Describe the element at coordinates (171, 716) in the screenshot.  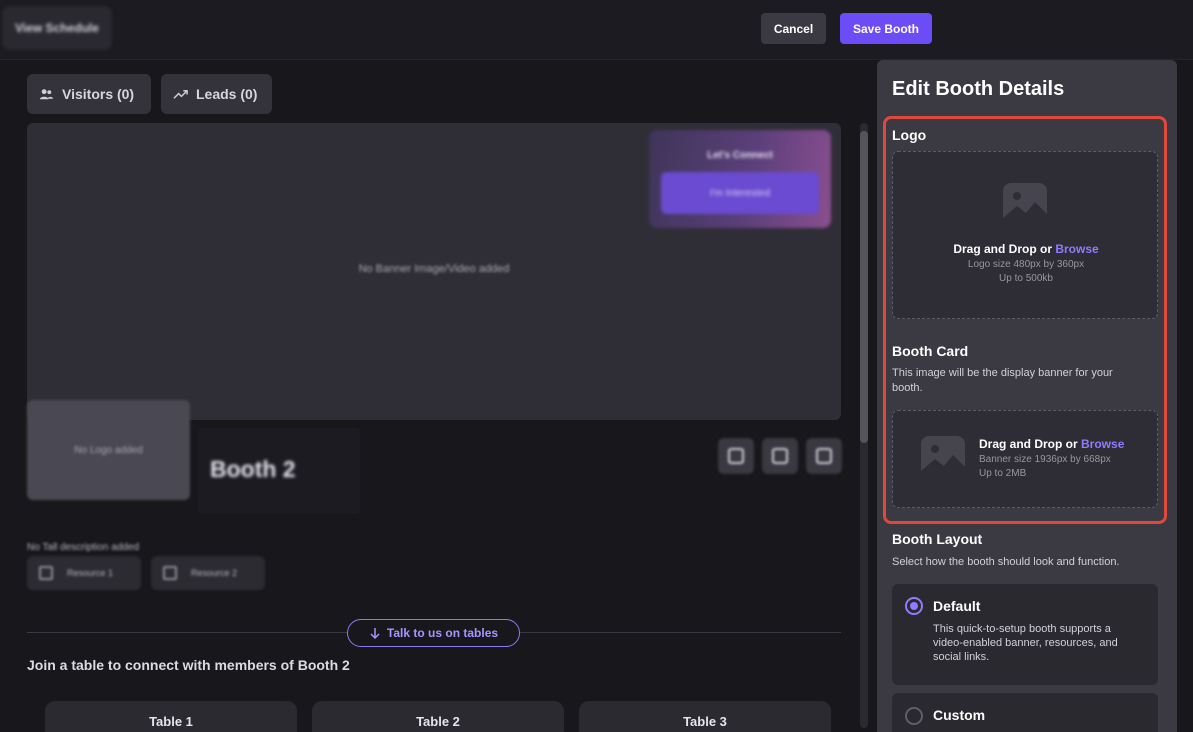
I see `table-card: Table 1` at that location.